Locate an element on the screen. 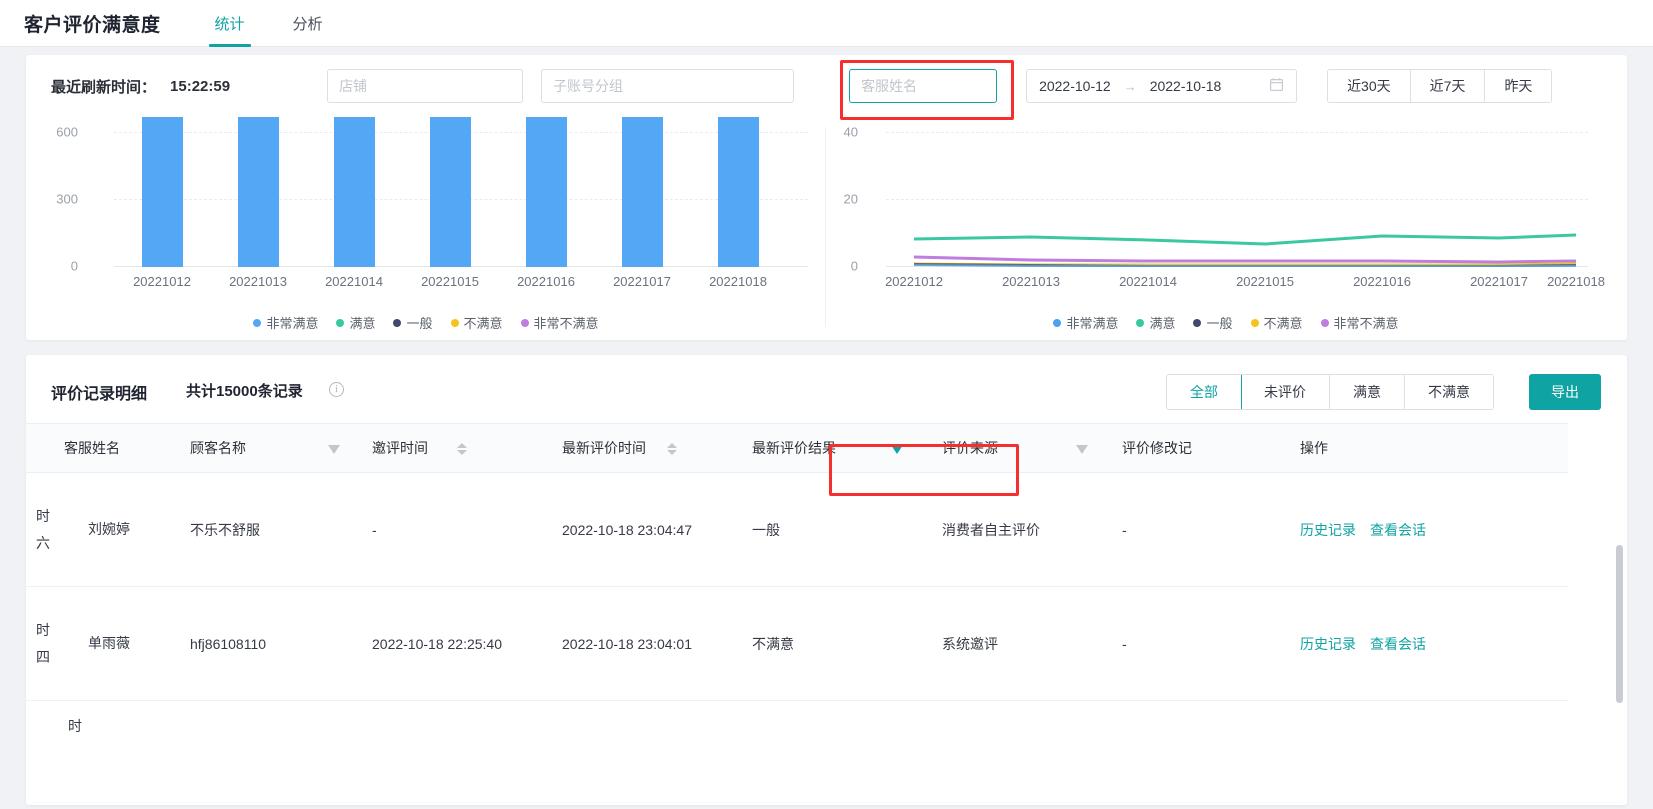  cell-customer-name: hfj86108110 is located at coordinates (228, 643).